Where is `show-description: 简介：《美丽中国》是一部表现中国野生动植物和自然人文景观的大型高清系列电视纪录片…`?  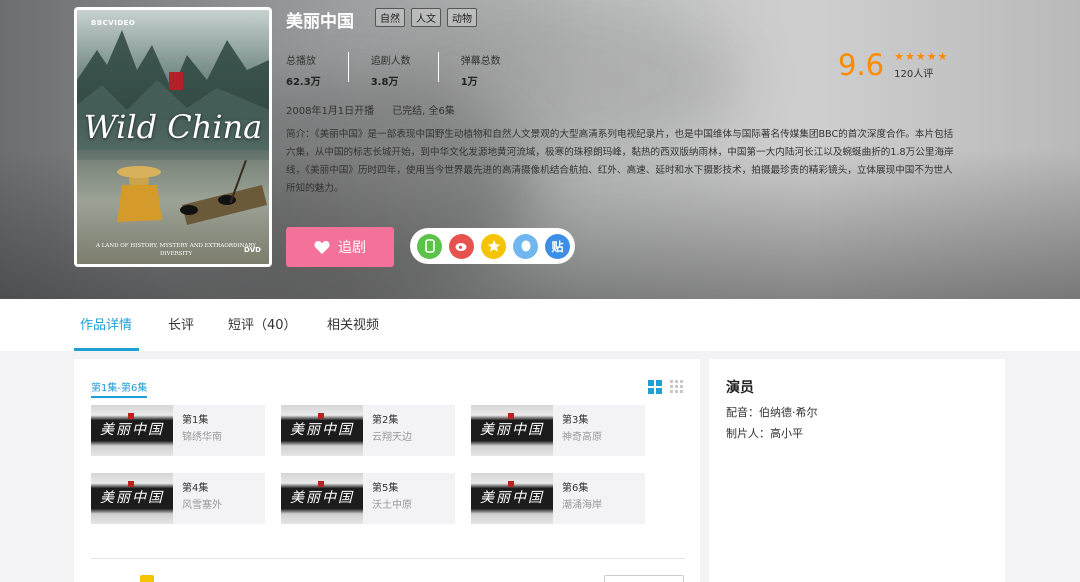
show-description: 简介：《美丽中国》是一部表现中国野生动植物和自然人文景观的大型高清系列电视纪录片… is located at coordinates (620, 161).